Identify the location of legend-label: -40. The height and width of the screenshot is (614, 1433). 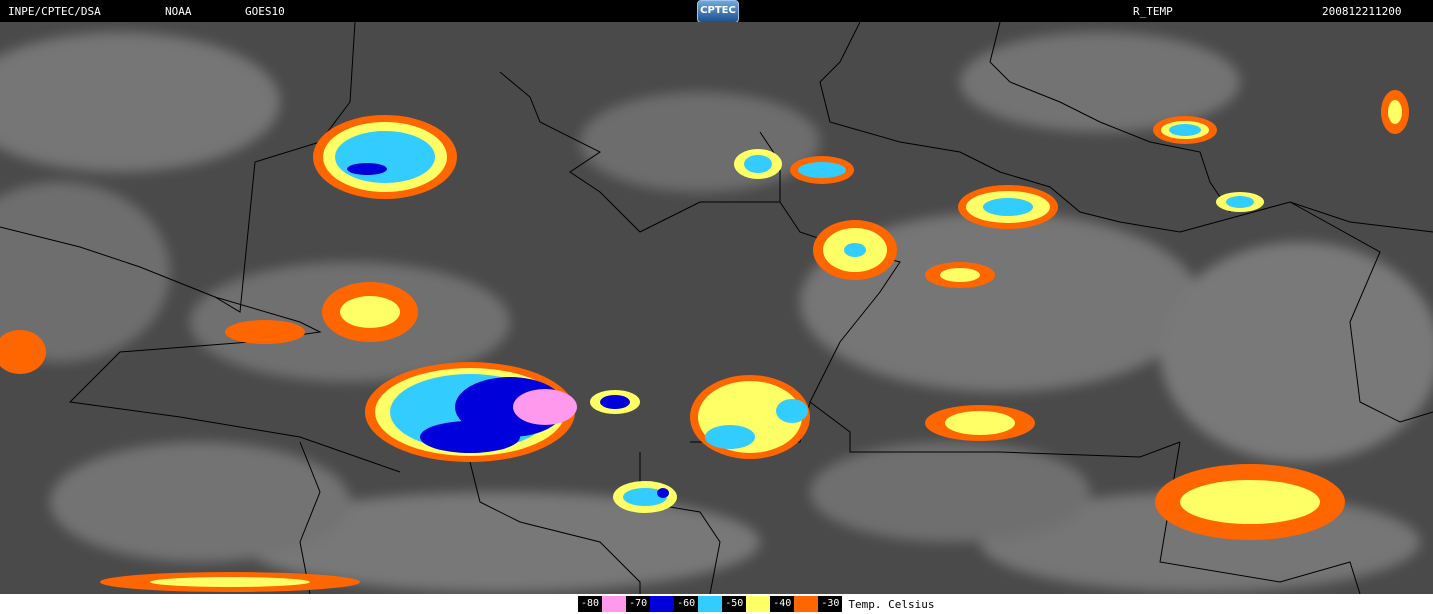
(782, 604).